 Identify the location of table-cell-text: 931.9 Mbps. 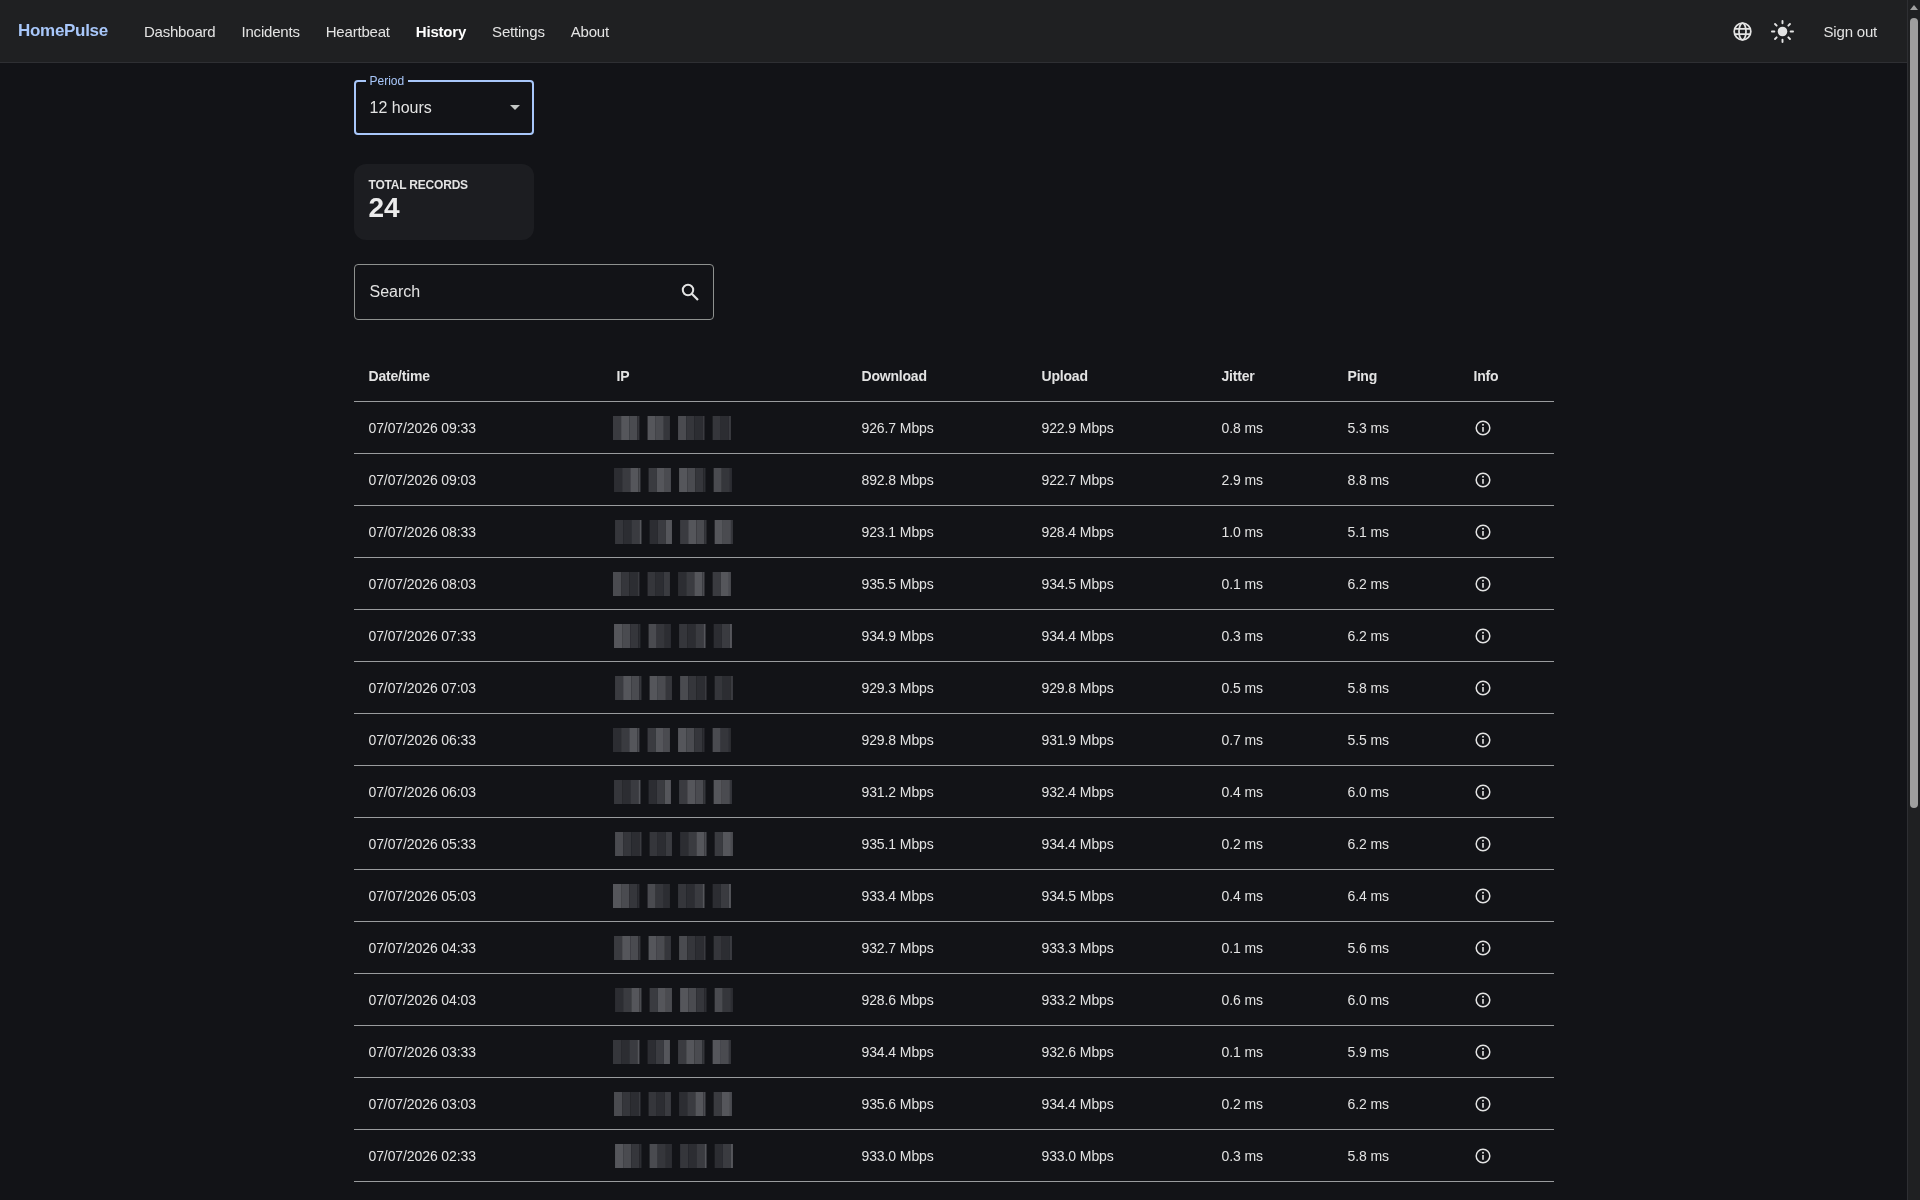
(1077, 739).